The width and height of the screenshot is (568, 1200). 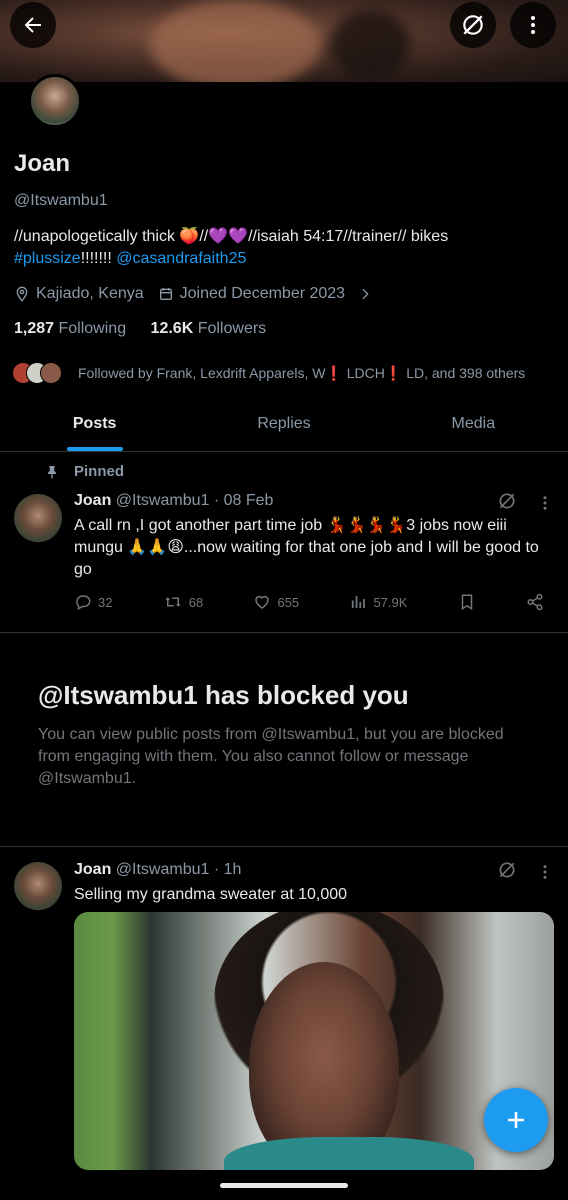 I want to click on repost-button: 68, so click(x=183, y=602).